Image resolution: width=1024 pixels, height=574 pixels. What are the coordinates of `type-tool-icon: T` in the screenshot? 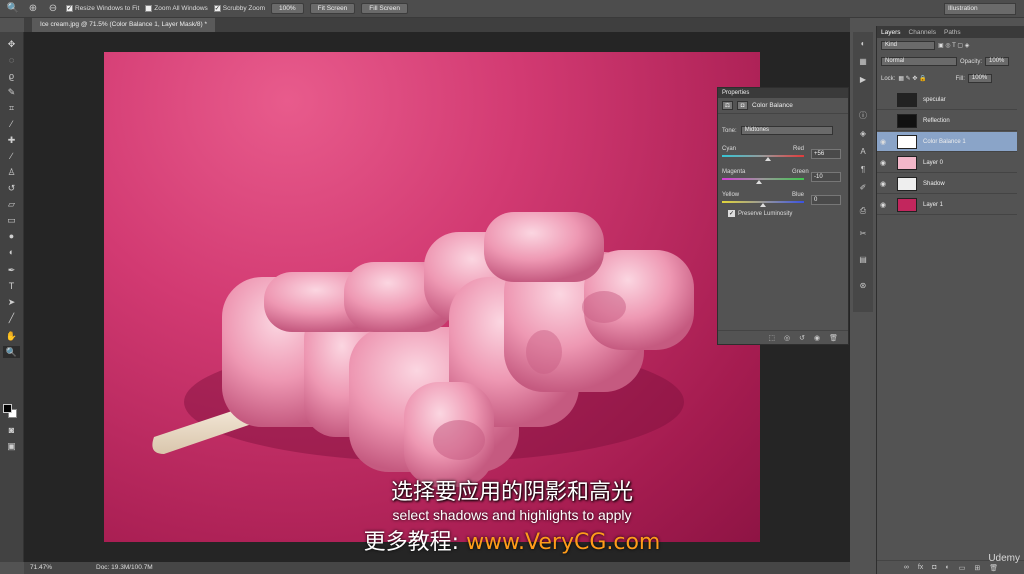 It's located at (11, 286).